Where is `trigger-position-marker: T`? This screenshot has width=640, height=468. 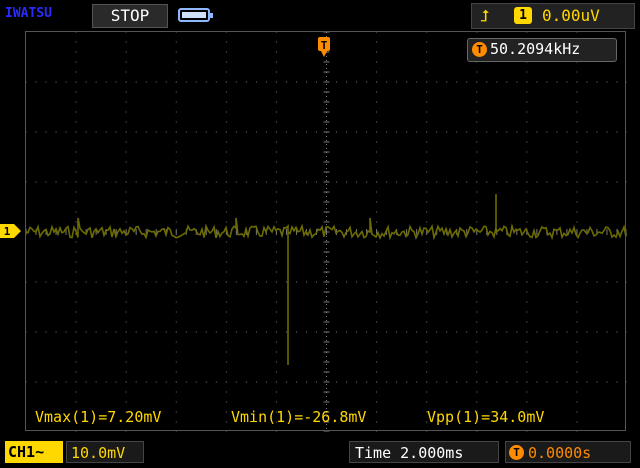 trigger-position-marker: T is located at coordinates (324, 46).